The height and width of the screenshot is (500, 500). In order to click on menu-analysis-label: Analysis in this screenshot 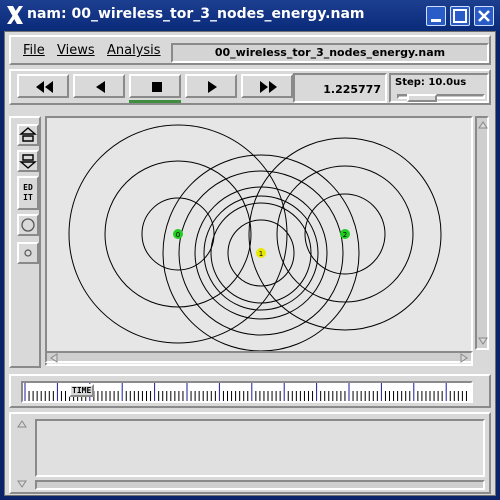, I will do `click(134, 50)`.